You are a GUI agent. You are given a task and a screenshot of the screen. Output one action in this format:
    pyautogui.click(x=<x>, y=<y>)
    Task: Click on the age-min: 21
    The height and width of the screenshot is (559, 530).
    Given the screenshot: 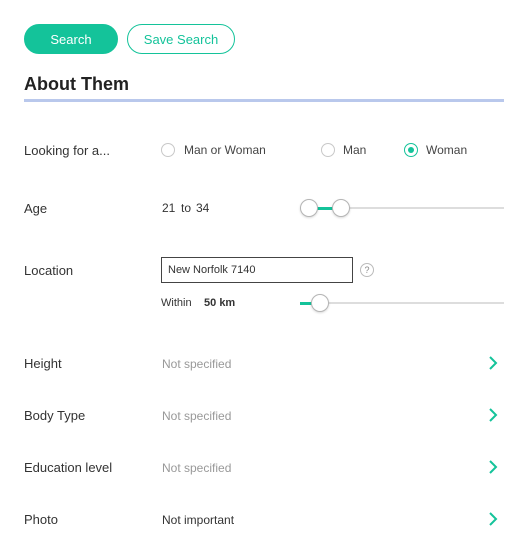 What is the action you would take?
    pyautogui.click(x=169, y=208)
    